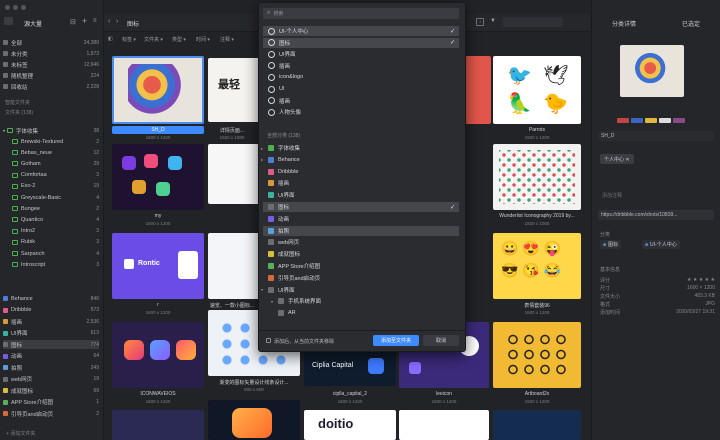 This screenshot has width=720, height=440. I want to click on cancel-button: 取消, so click(441, 340).